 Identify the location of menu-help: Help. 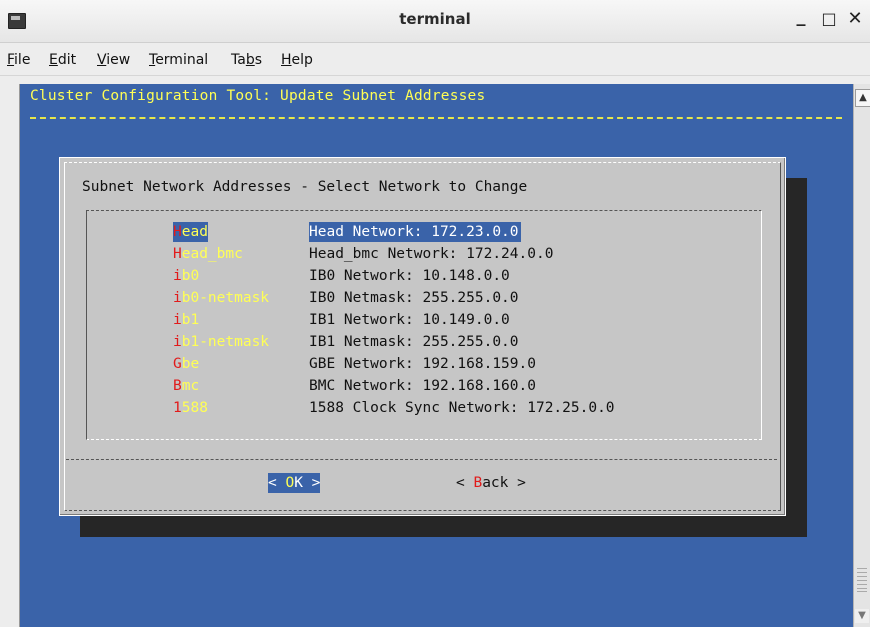
(297, 60).